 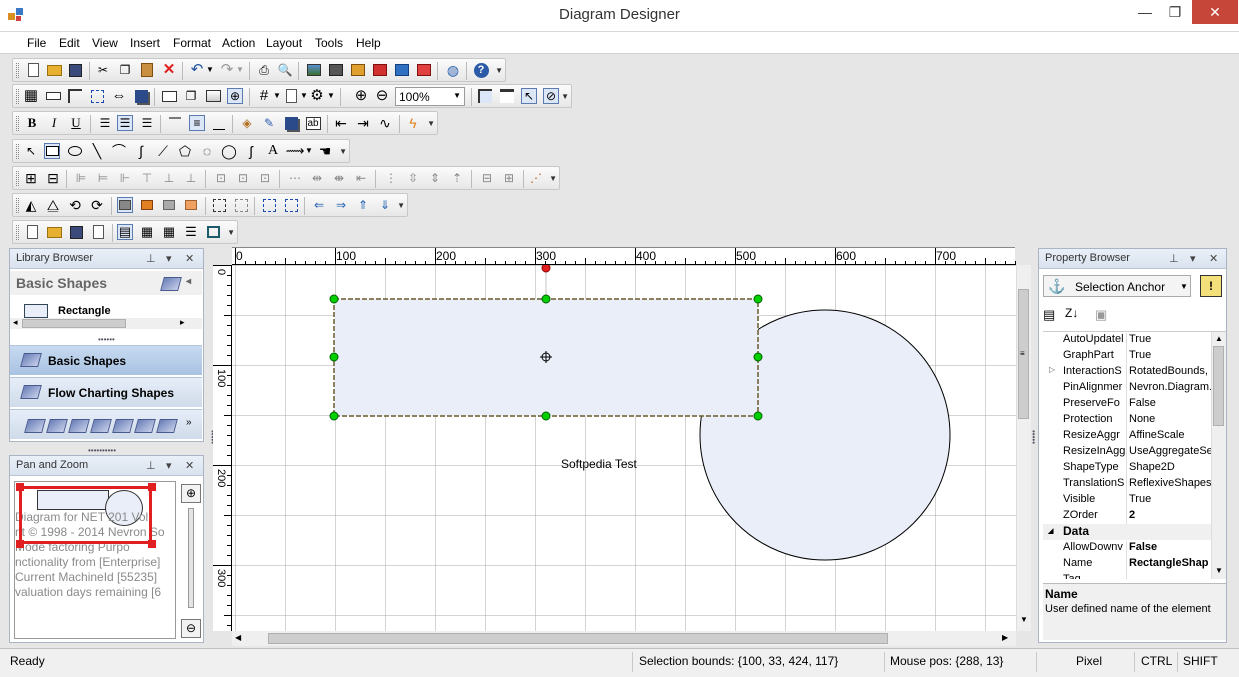 What do you see at coordinates (361, 178) in the screenshot?
I see `remove-hspacing-icon: ⇤` at bounding box center [361, 178].